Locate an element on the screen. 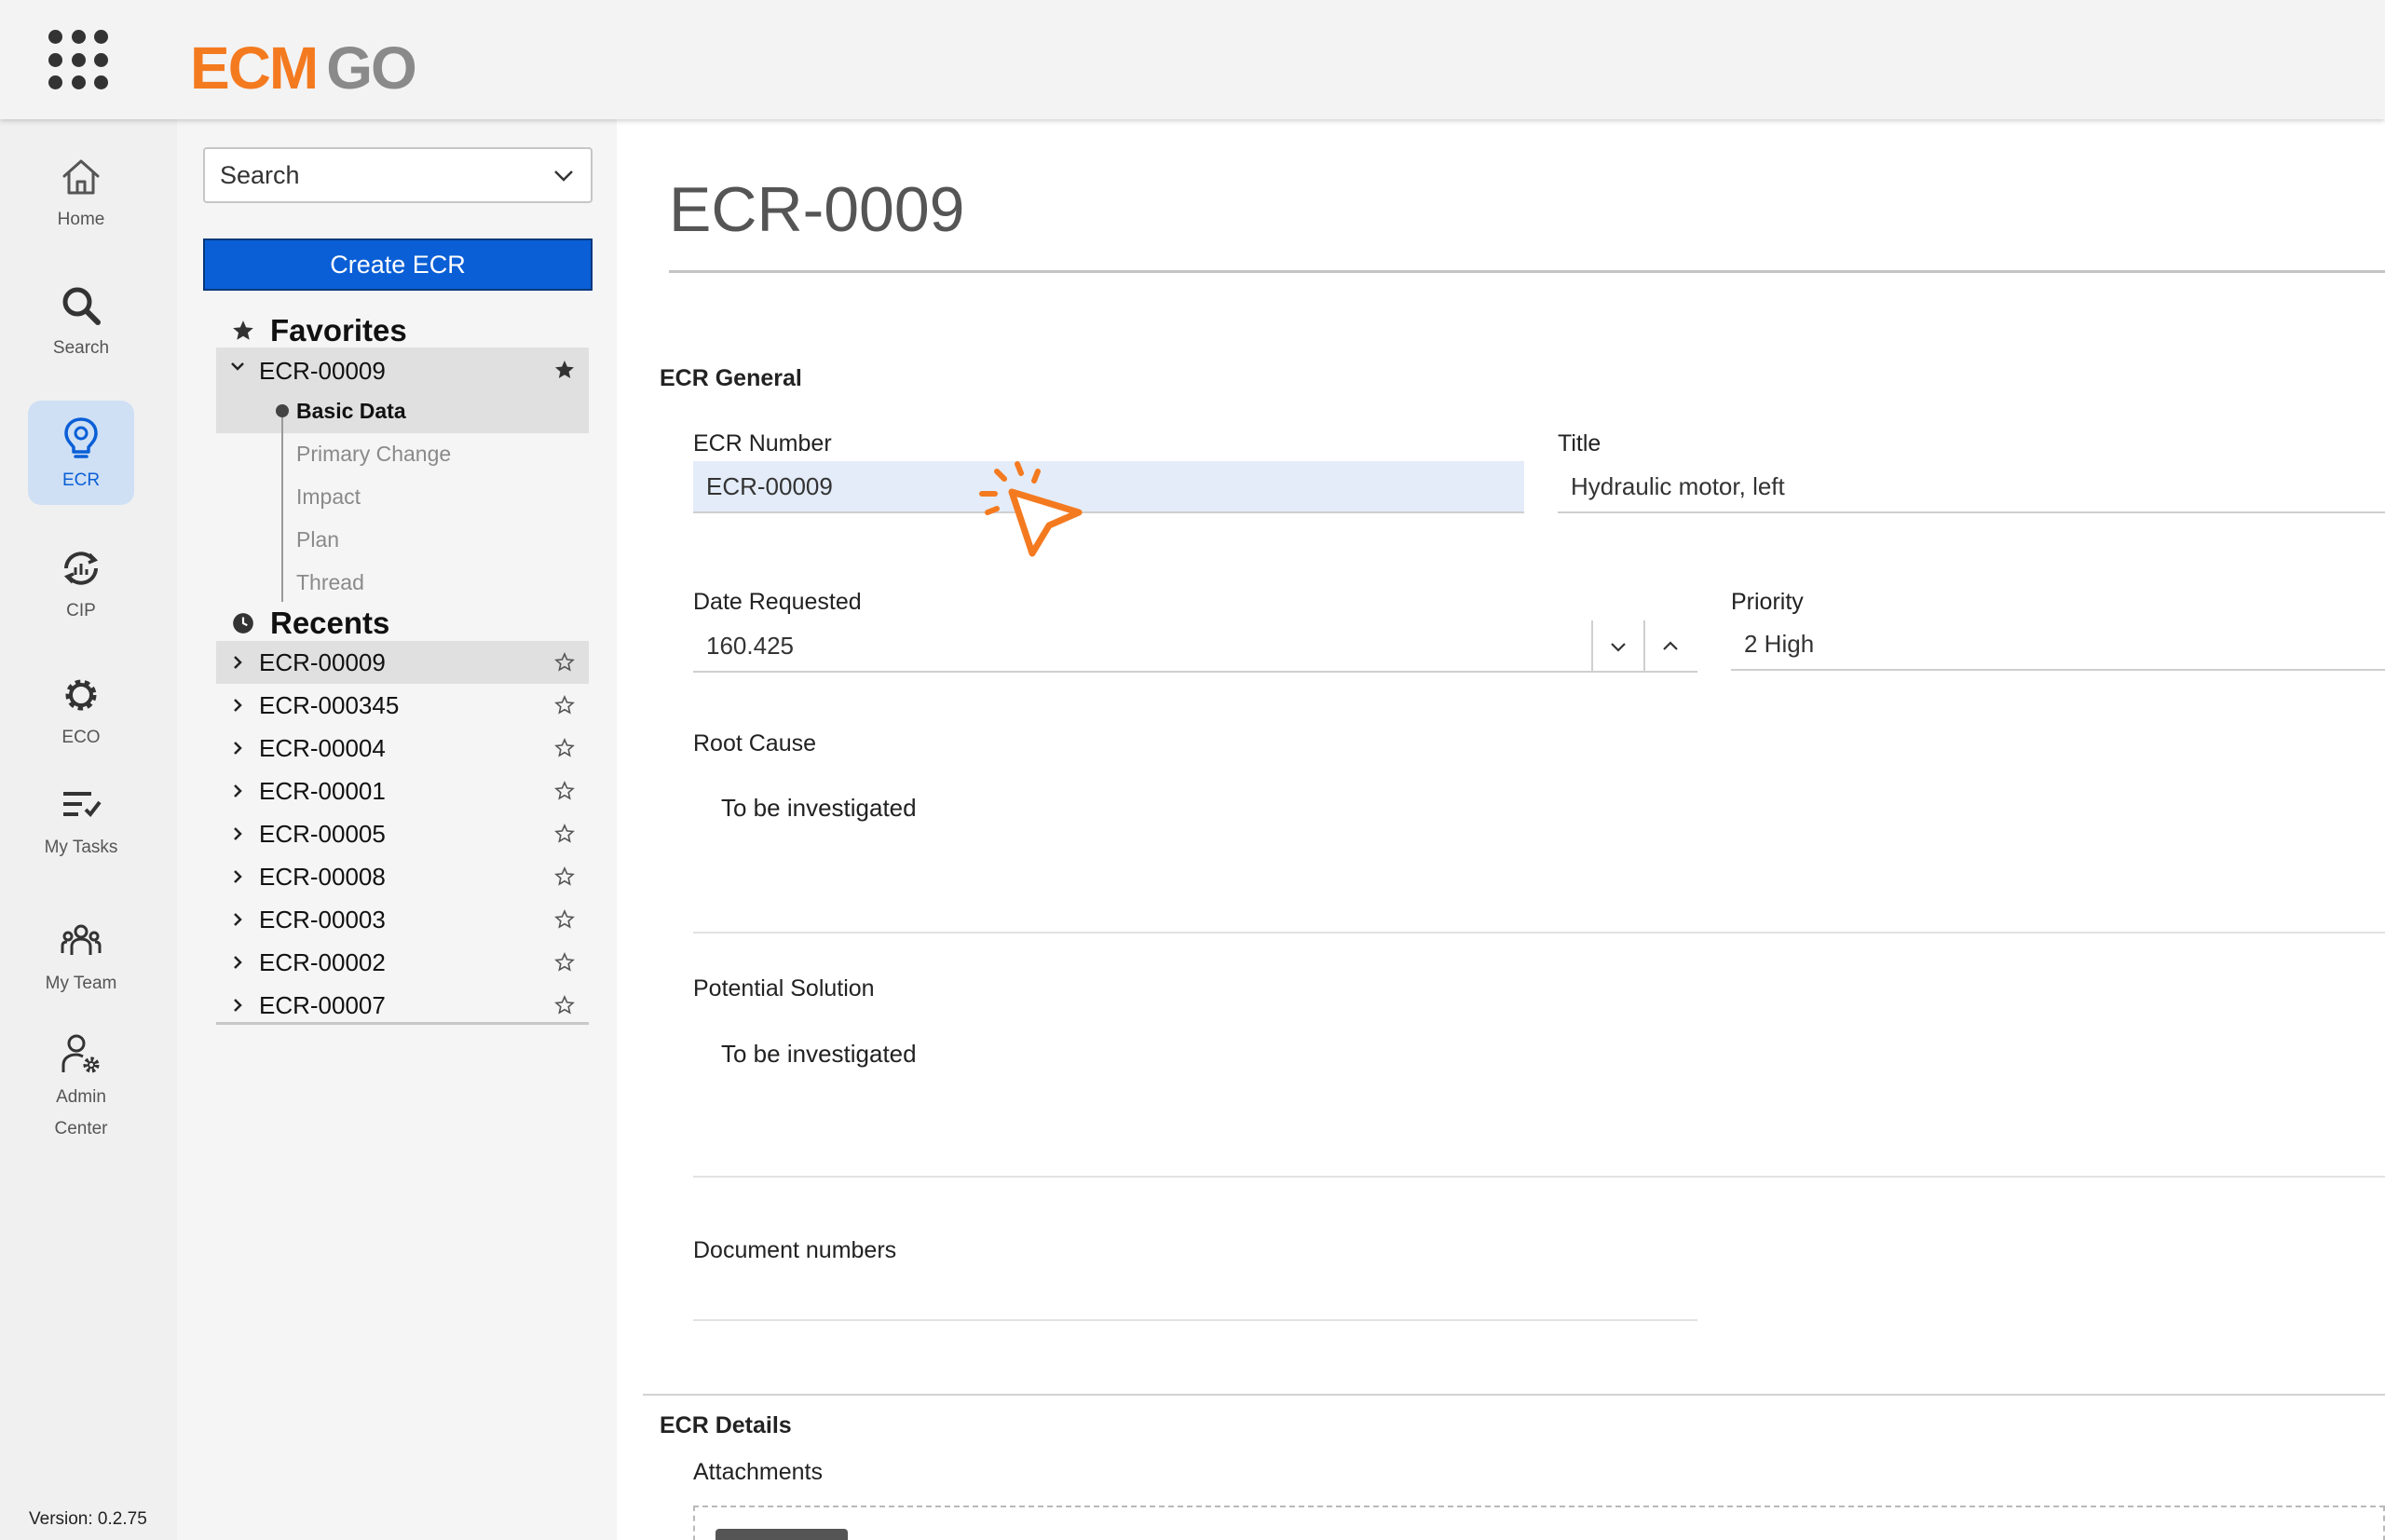  create-ecr-button: Create ECR is located at coordinates (398, 264).